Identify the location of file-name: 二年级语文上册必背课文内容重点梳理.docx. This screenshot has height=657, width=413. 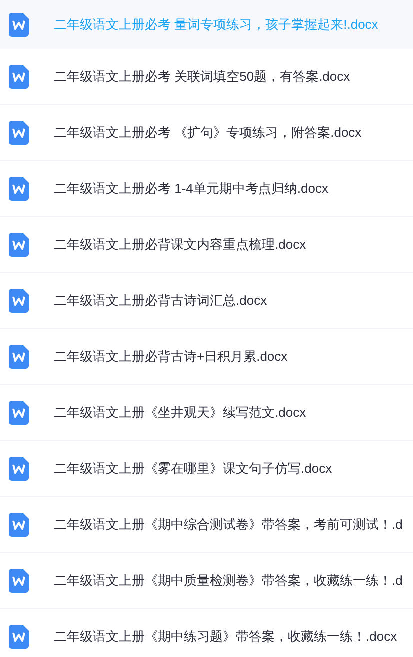
(180, 245).